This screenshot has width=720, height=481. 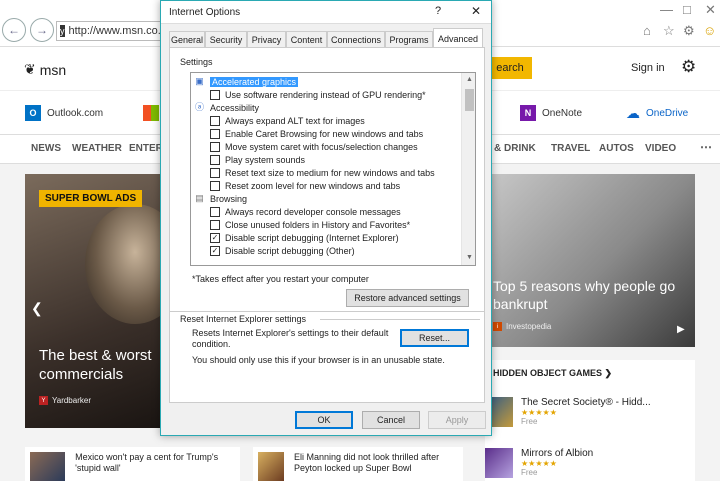 I want to click on maximize-icon: □, so click(x=687, y=9).